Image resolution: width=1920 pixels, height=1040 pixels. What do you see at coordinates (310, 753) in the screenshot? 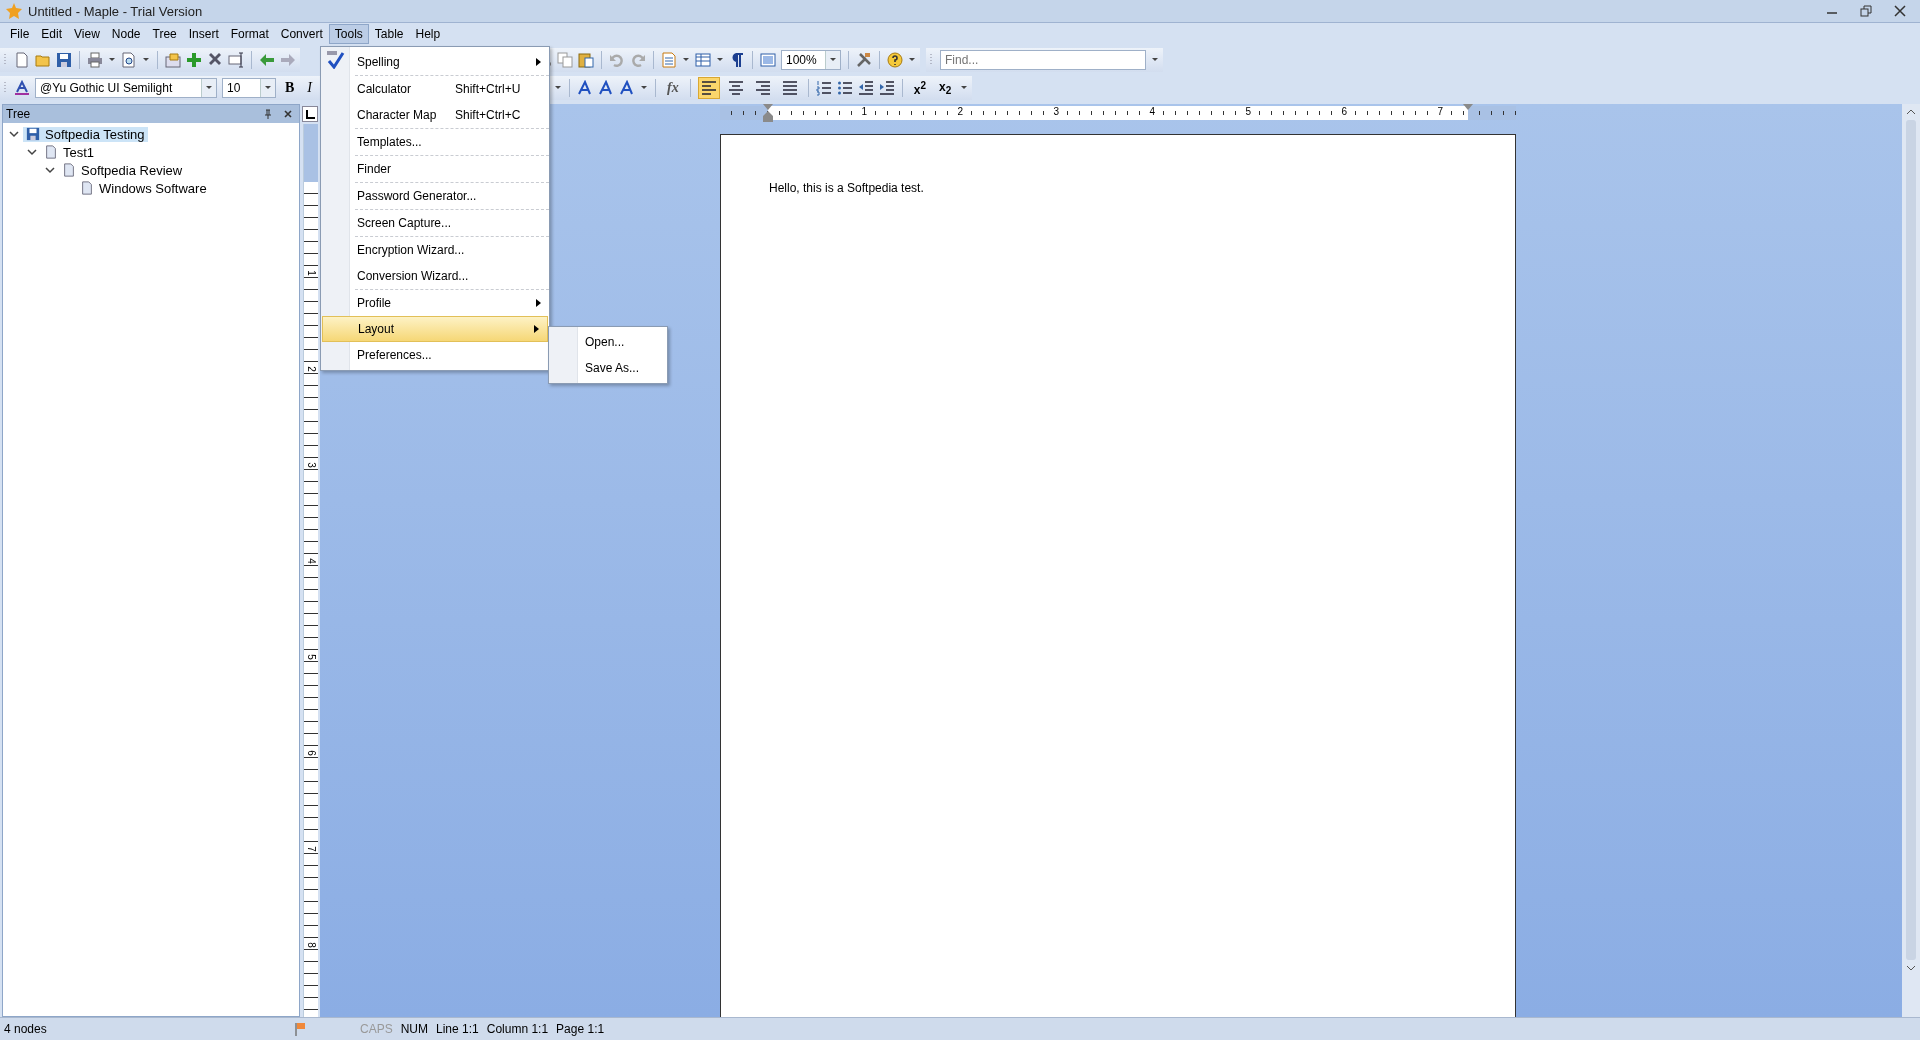
I see `ruler-number: 6` at bounding box center [310, 753].